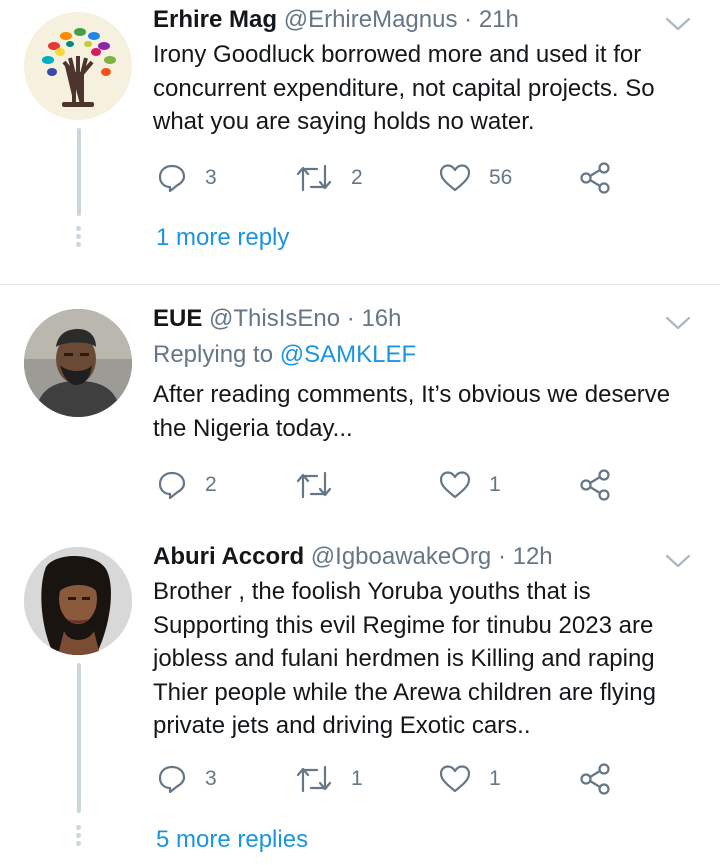 The width and height of the screenshot is (720, 865). What do you see at coordinates (388, 178) in the screenshot?
I see `tweet-actions: 3 2 56` at bounding box center [388, 178].